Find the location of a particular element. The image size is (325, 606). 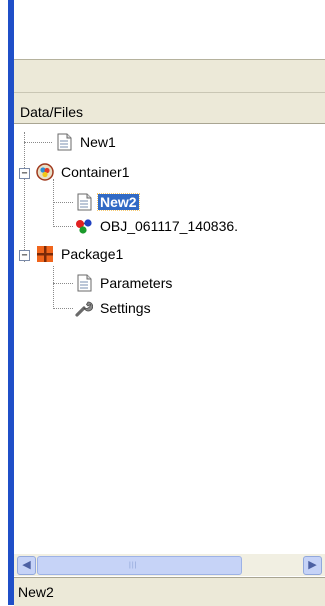

tree-item-container1: Container1 is located at coordinates (84, 172).